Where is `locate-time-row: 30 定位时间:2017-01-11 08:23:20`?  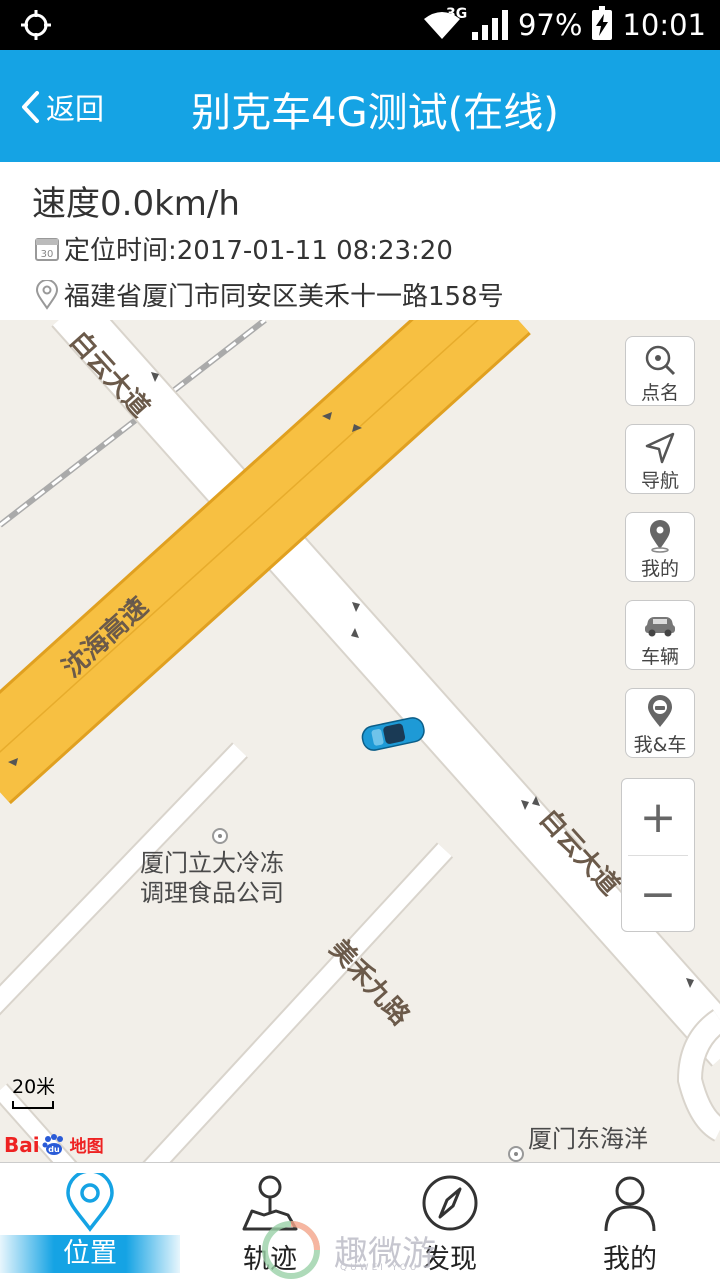 locate-time-row: 30 定位时间:2017-01-11 08:23:20 is located at coordinates (243, 248).